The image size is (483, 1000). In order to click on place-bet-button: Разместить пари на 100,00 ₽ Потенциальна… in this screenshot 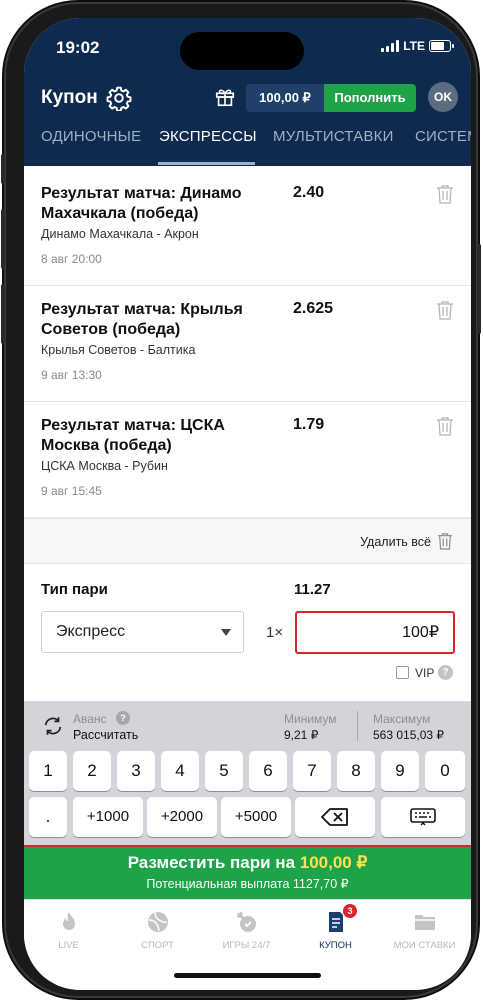, I will do `click(247, 872)`.